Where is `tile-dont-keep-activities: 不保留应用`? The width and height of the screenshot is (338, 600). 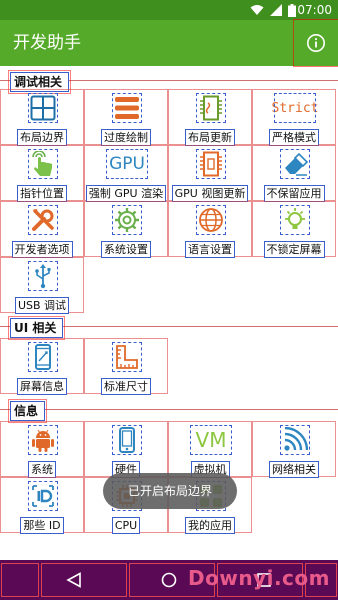 tile-dont-keep-activities: 不保留应用 is located at coordinates (294, 173).